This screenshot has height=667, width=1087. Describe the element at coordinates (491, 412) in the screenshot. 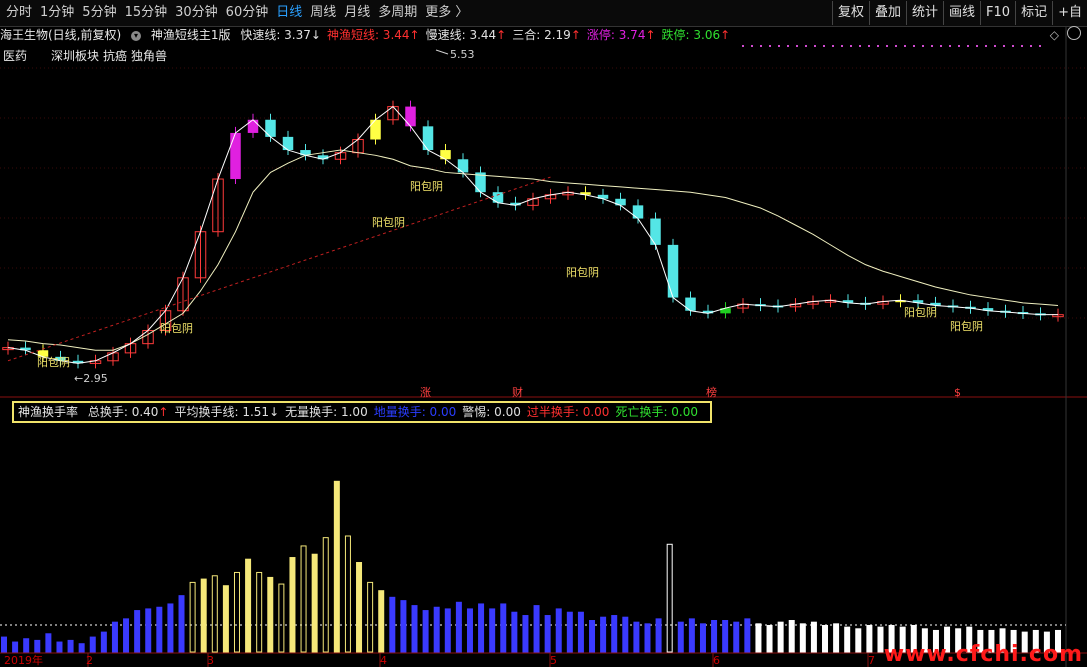

I see `indicator-value-4: 警惕: 0.00` at that location.